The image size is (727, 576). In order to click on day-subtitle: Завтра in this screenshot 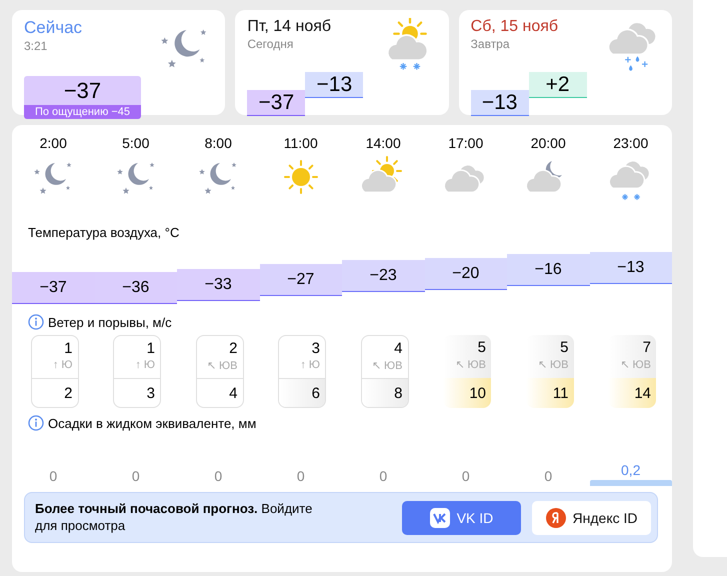, I will do `click(490, 44)`.